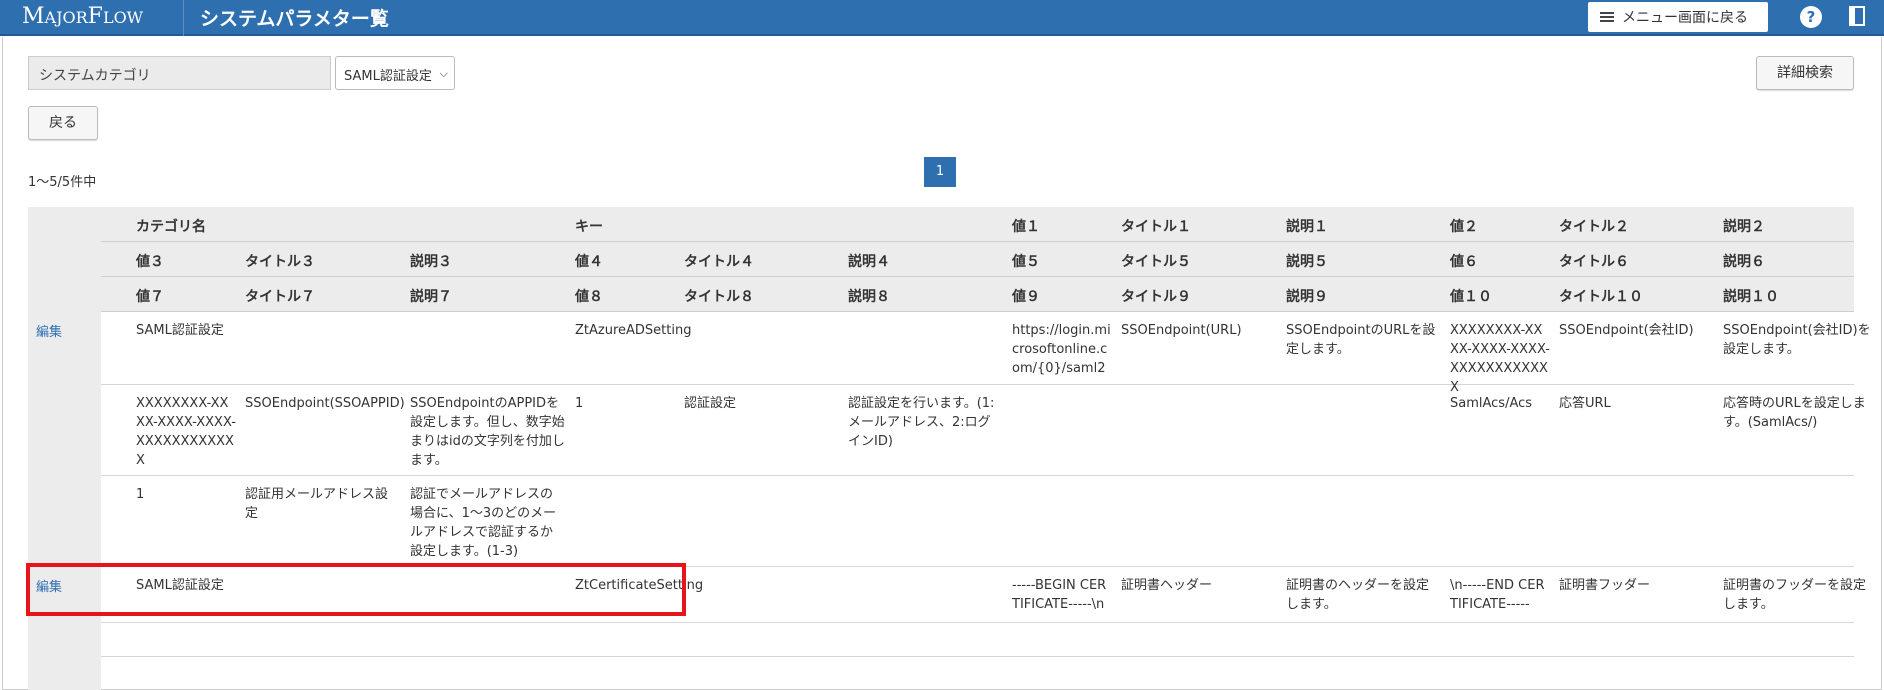 The height and width of the screenshot is (690, 1884). Describe the element at coordinates (1811, 17) in the screenshot. I see `help-icon: ?` at that location.